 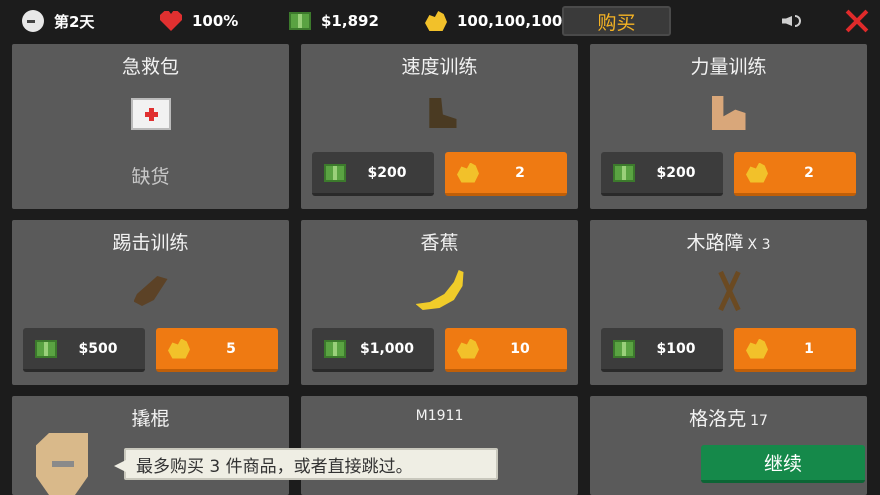 What do you see at coordinates (793, 21) in the screenshot?
I see `sound-icon` at bounding box center [793, 21].